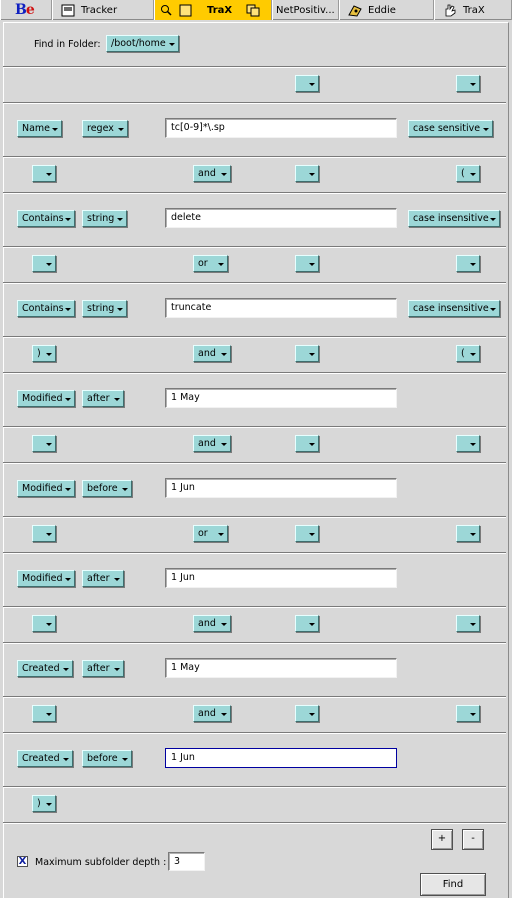  Describe the element at coordinates (100, 128) in the screenshot. I see `menu-value: regex` at that location.